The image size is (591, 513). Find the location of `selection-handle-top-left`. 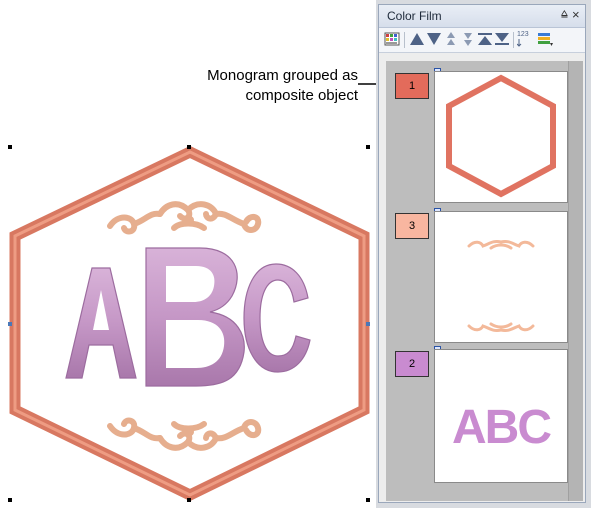

selection-handle-top-left is located at coordinates (10, 147).